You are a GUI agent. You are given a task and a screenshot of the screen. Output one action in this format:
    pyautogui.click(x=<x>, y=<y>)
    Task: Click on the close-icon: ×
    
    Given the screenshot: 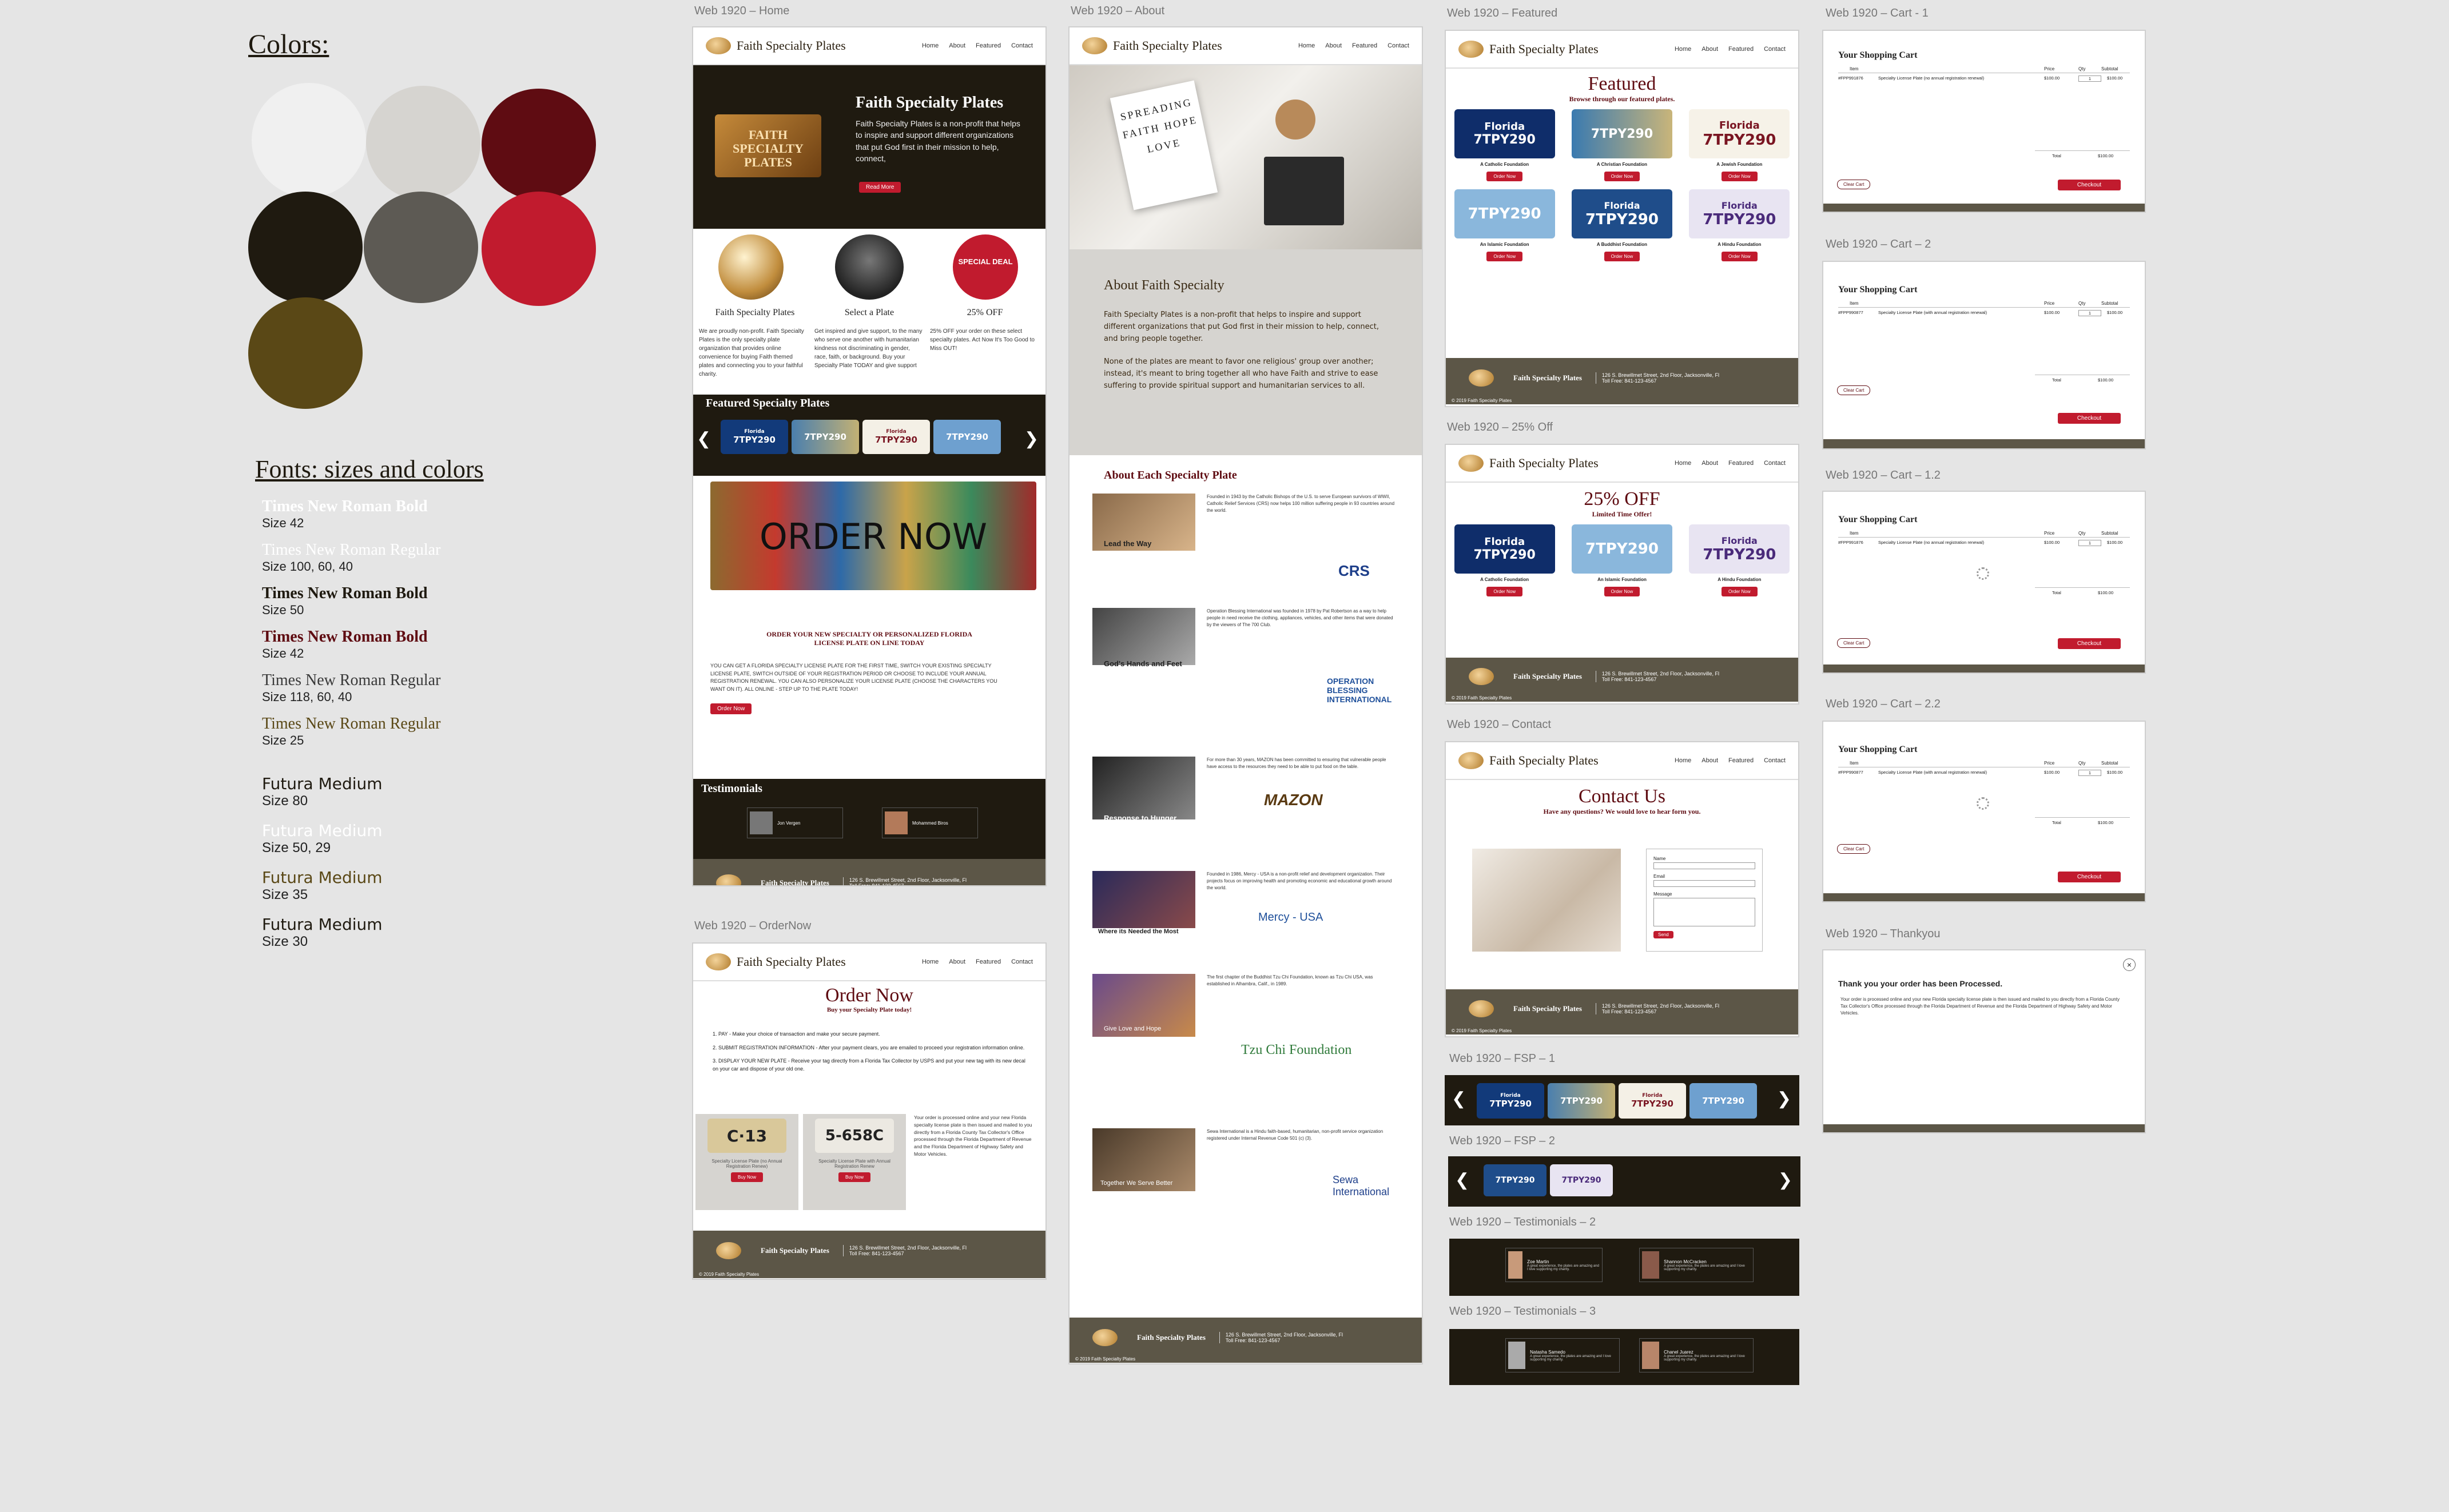 What is the action you would take?
    pyautogui.click(x=2130, y=964)
    